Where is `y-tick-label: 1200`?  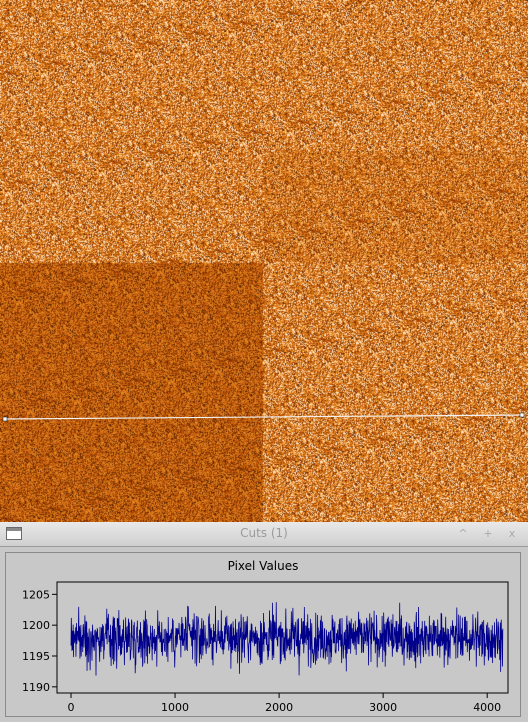
y-tick-label: 1200 is located at coordinates (36, 625).